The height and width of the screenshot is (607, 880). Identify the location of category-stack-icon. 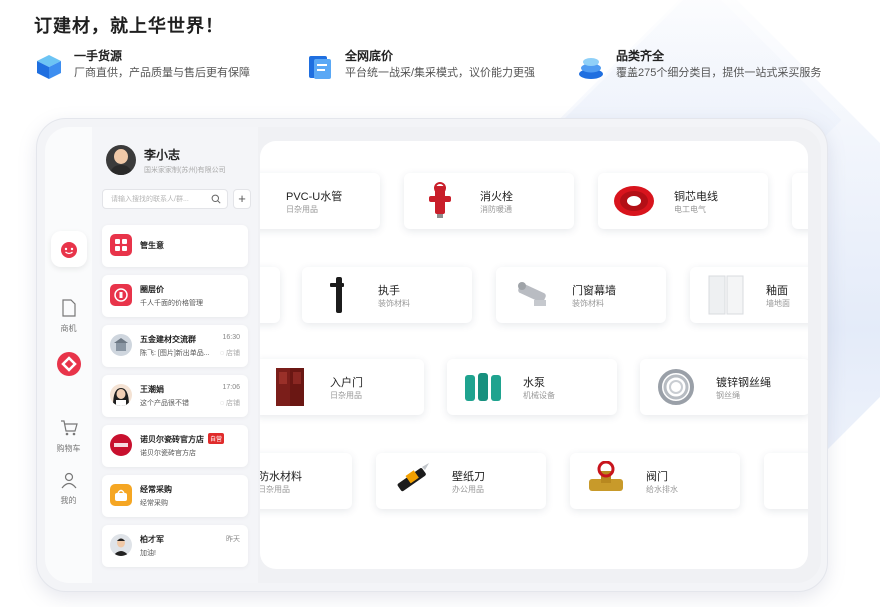
(591, 68).